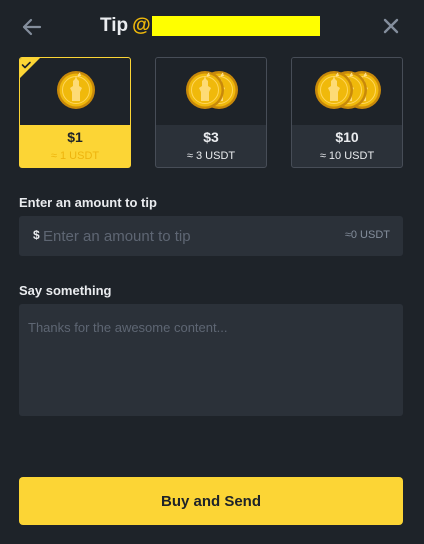 Image resolution: width=424 pixels, height=544 pixels. I want to click on selected-check-icon, so click(30, 68).